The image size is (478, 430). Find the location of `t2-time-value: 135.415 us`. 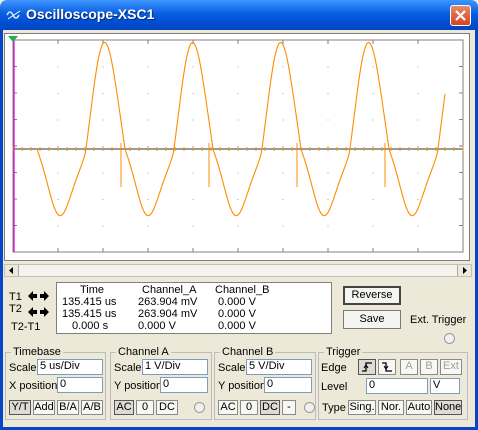

t2-time-value: 135.415 us is located at coordinates (89, 314).